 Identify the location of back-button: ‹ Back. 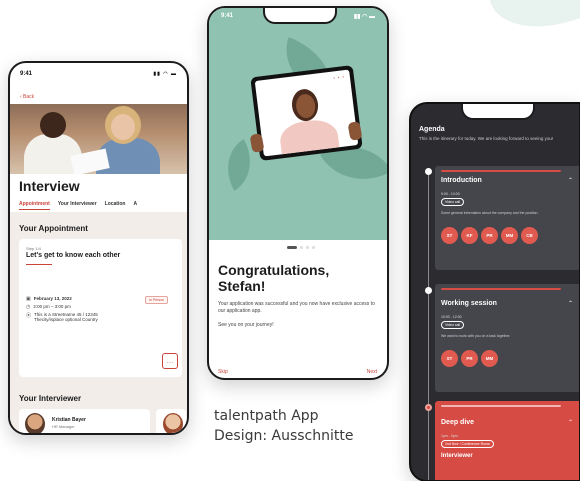
(27, 97).